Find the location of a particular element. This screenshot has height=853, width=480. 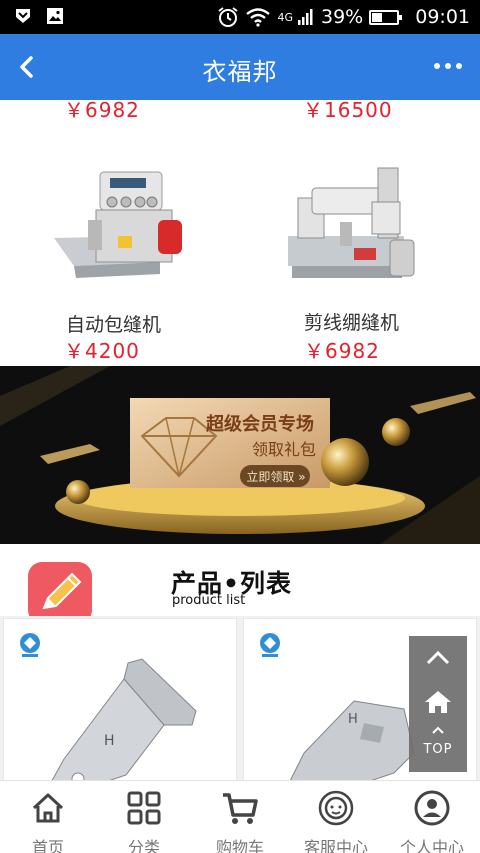

cylinder-bed-machine-image is located at coordinates (351, 226).